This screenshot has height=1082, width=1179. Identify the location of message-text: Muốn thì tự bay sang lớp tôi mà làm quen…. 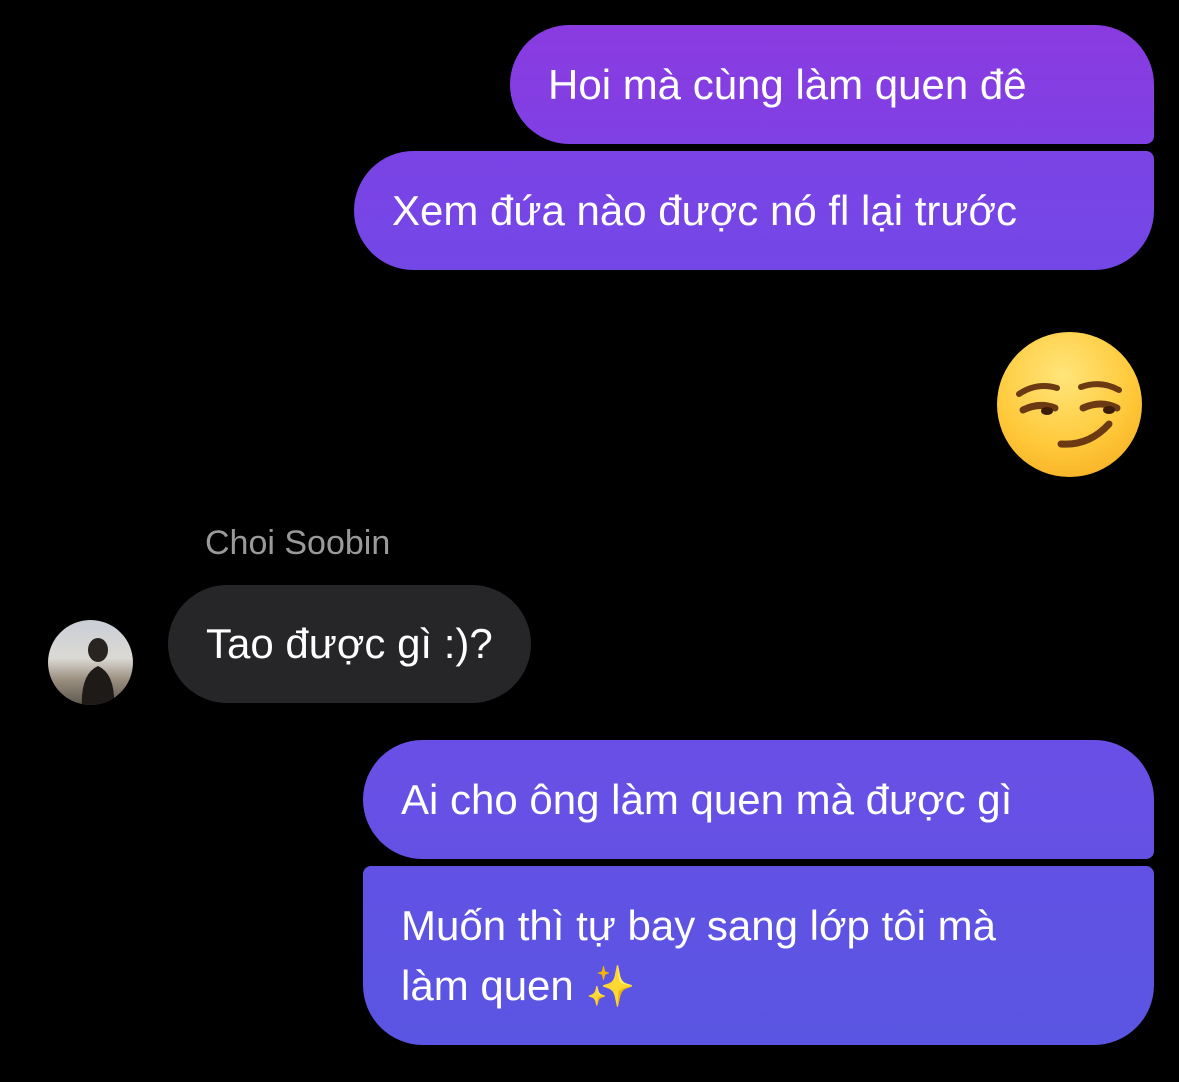
(698, 956).